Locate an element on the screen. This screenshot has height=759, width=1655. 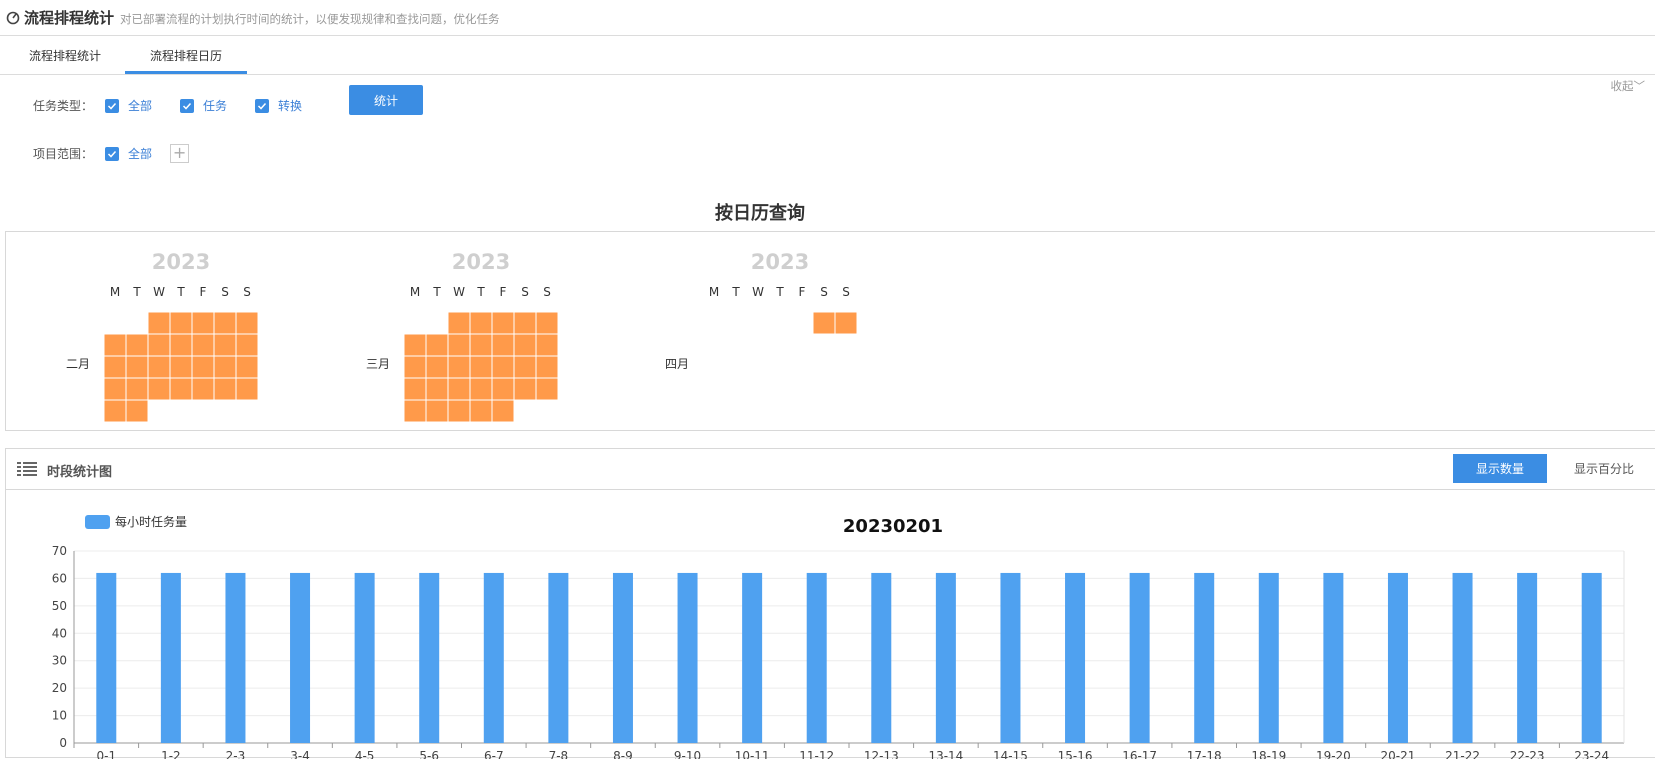
x-tick-label: 21-22 is located at coordinates (1462, 754).